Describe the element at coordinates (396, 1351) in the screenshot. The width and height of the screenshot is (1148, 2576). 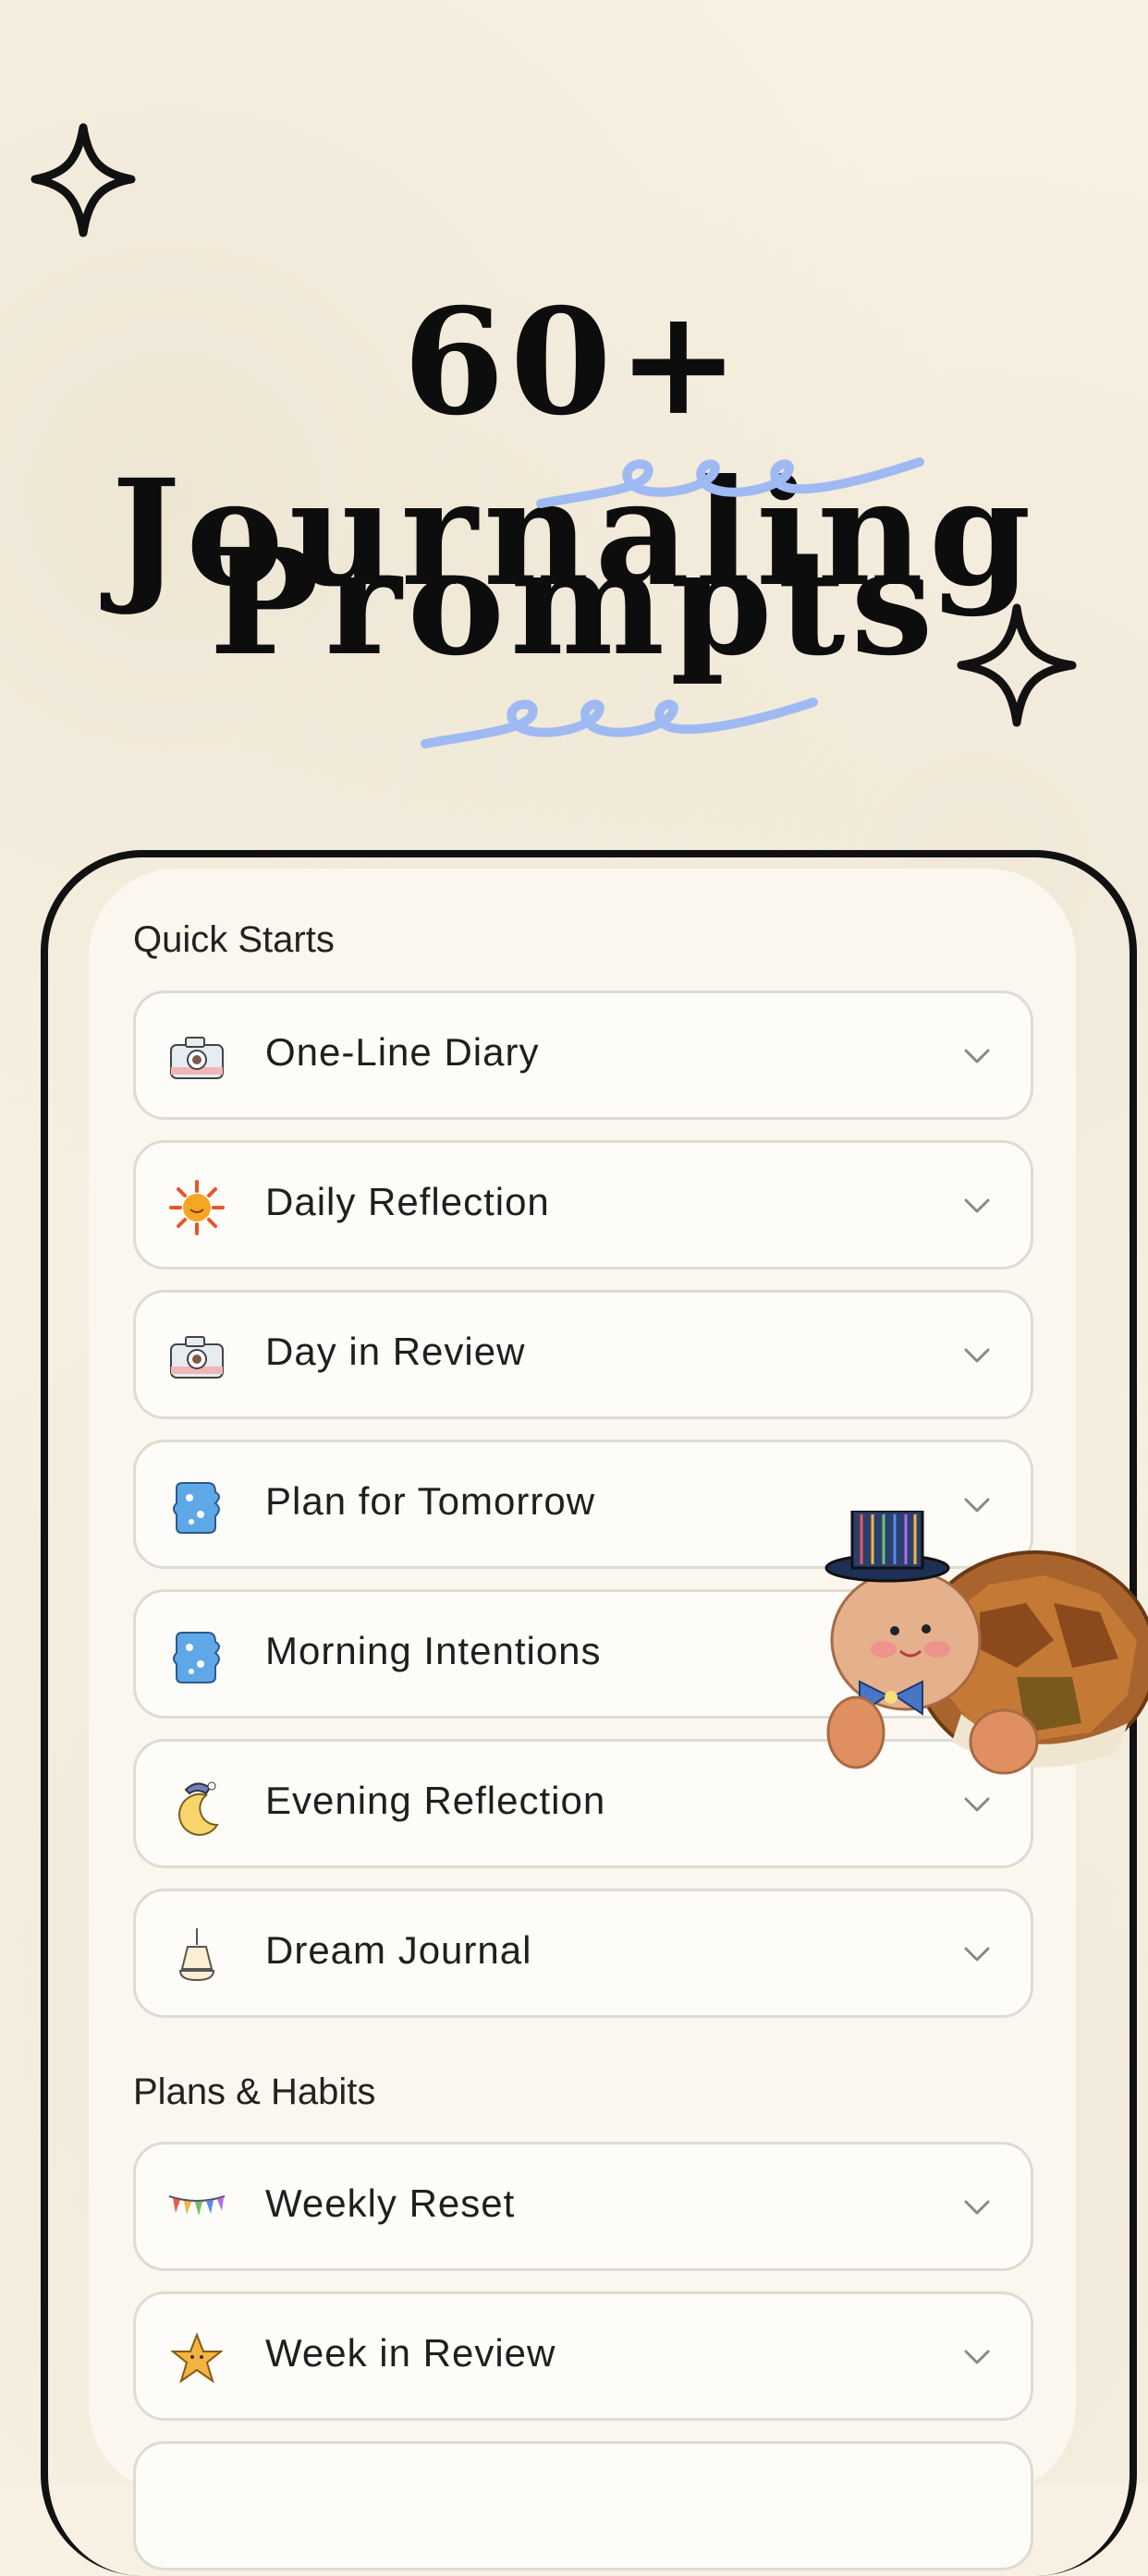
I see `prompt-row-label: Day in Review` at that location.